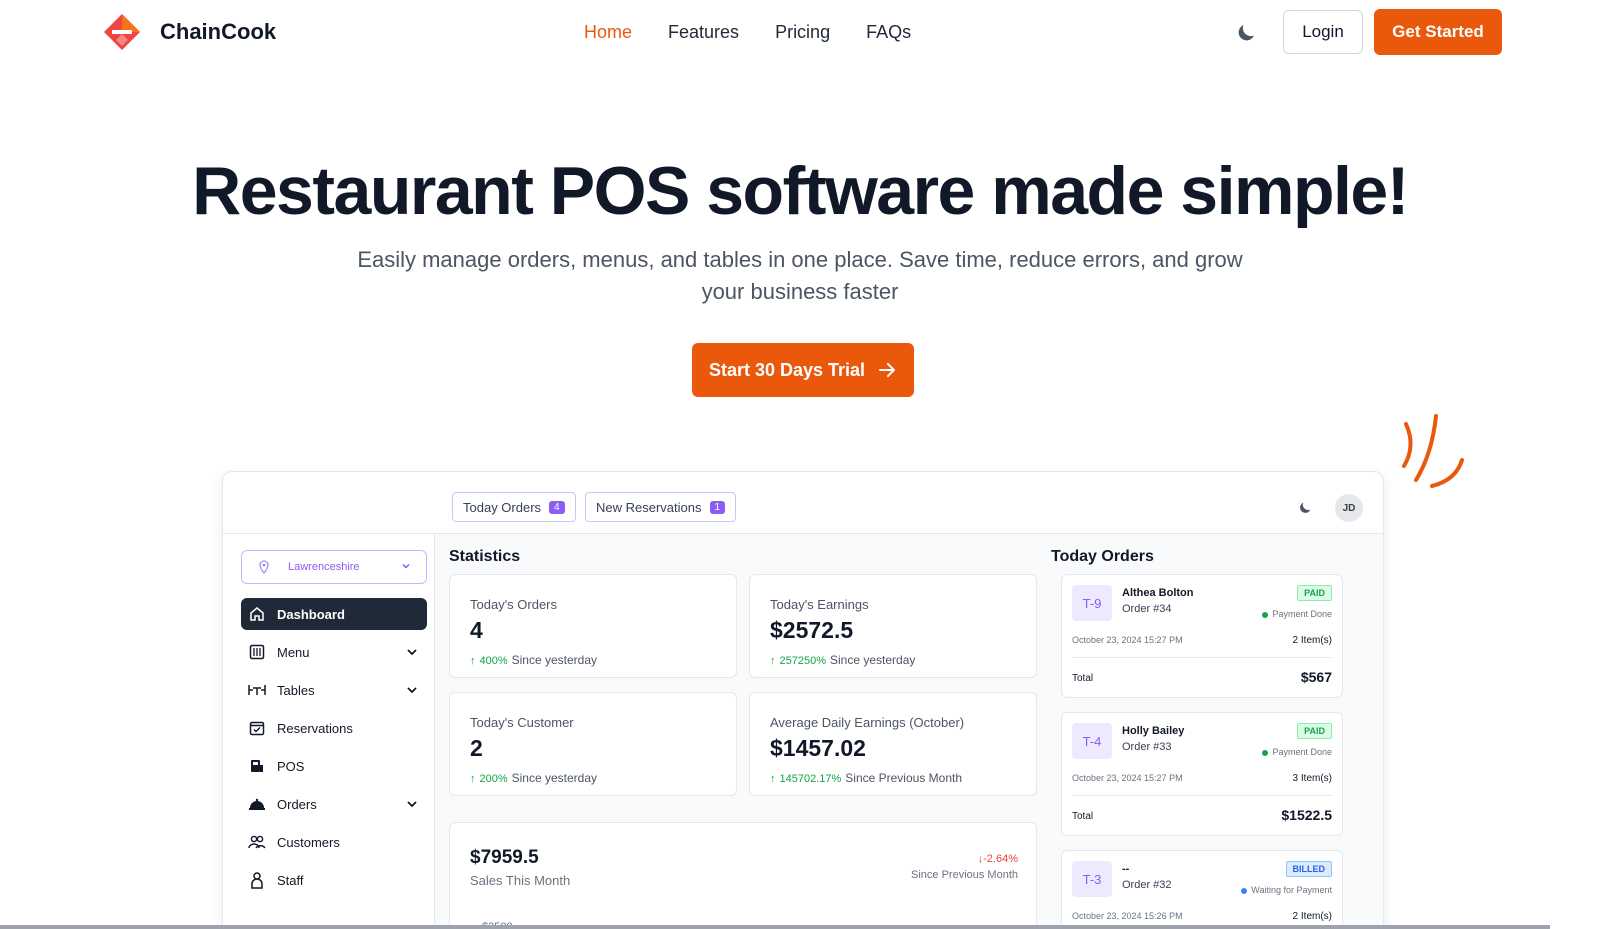 The image size is (1600, 929). What do you see at coordinates (522, 722) in the screenshot?
I see `stat-label: Today's Customer` at bounding box center [522, 722].